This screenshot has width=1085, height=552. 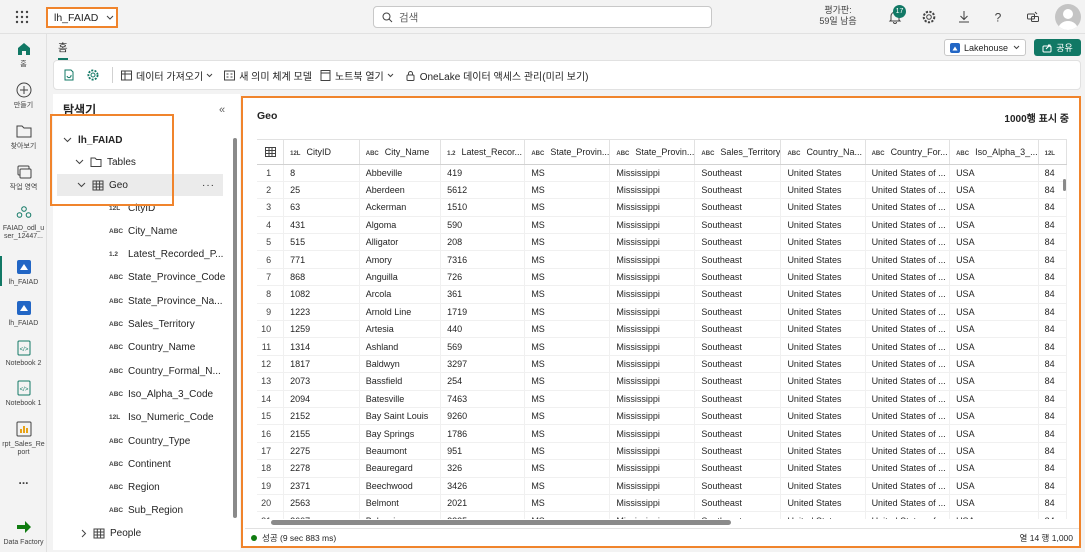 I want to click on tree-column-item: 12L CityID, so click(x=142, y=208).